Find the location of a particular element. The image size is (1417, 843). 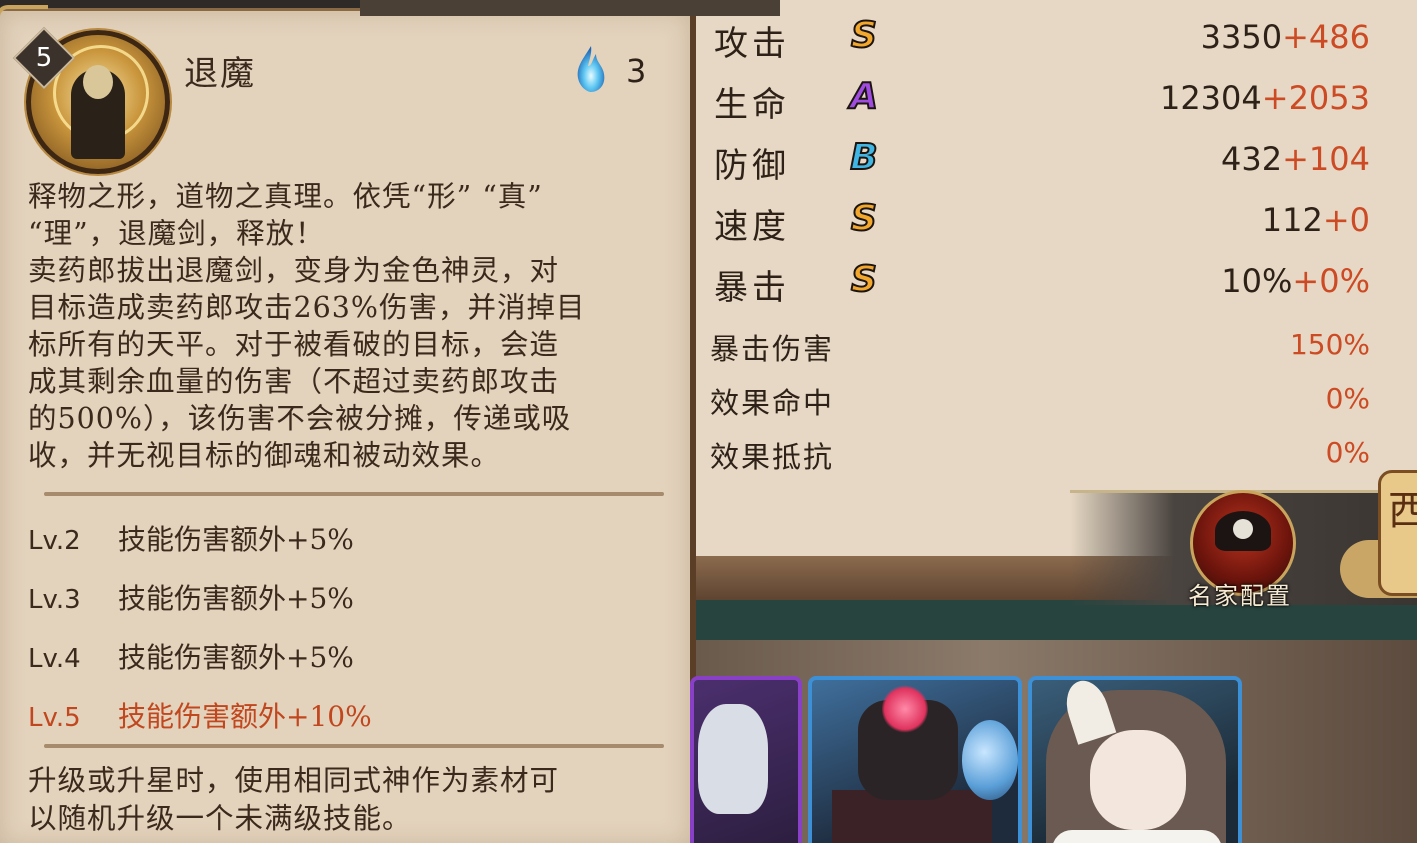

stat-value: 432+104 is located at coordinates (1295, 159).